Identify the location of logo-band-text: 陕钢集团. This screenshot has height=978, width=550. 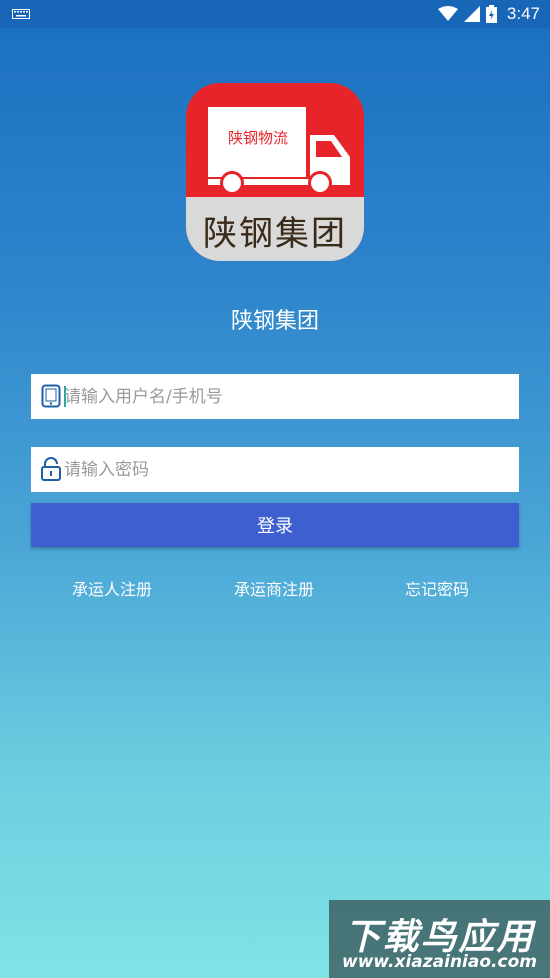
(275, 234).